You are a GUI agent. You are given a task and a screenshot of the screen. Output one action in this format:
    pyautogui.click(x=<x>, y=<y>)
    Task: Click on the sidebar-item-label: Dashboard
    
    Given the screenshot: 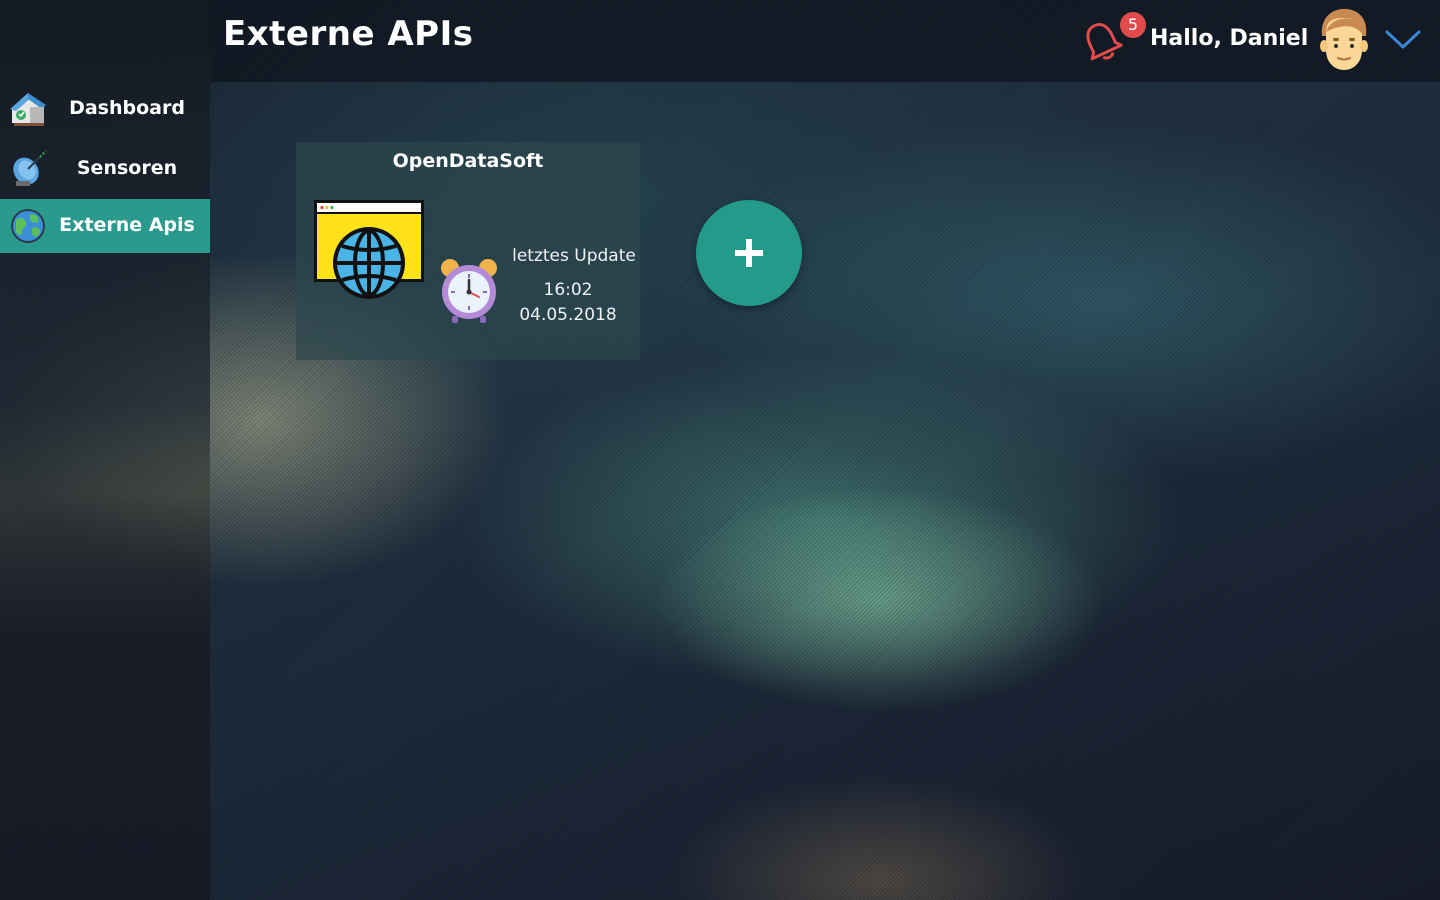 What is the action you would take?
    pyautogui.click(x=127, y=108)
    